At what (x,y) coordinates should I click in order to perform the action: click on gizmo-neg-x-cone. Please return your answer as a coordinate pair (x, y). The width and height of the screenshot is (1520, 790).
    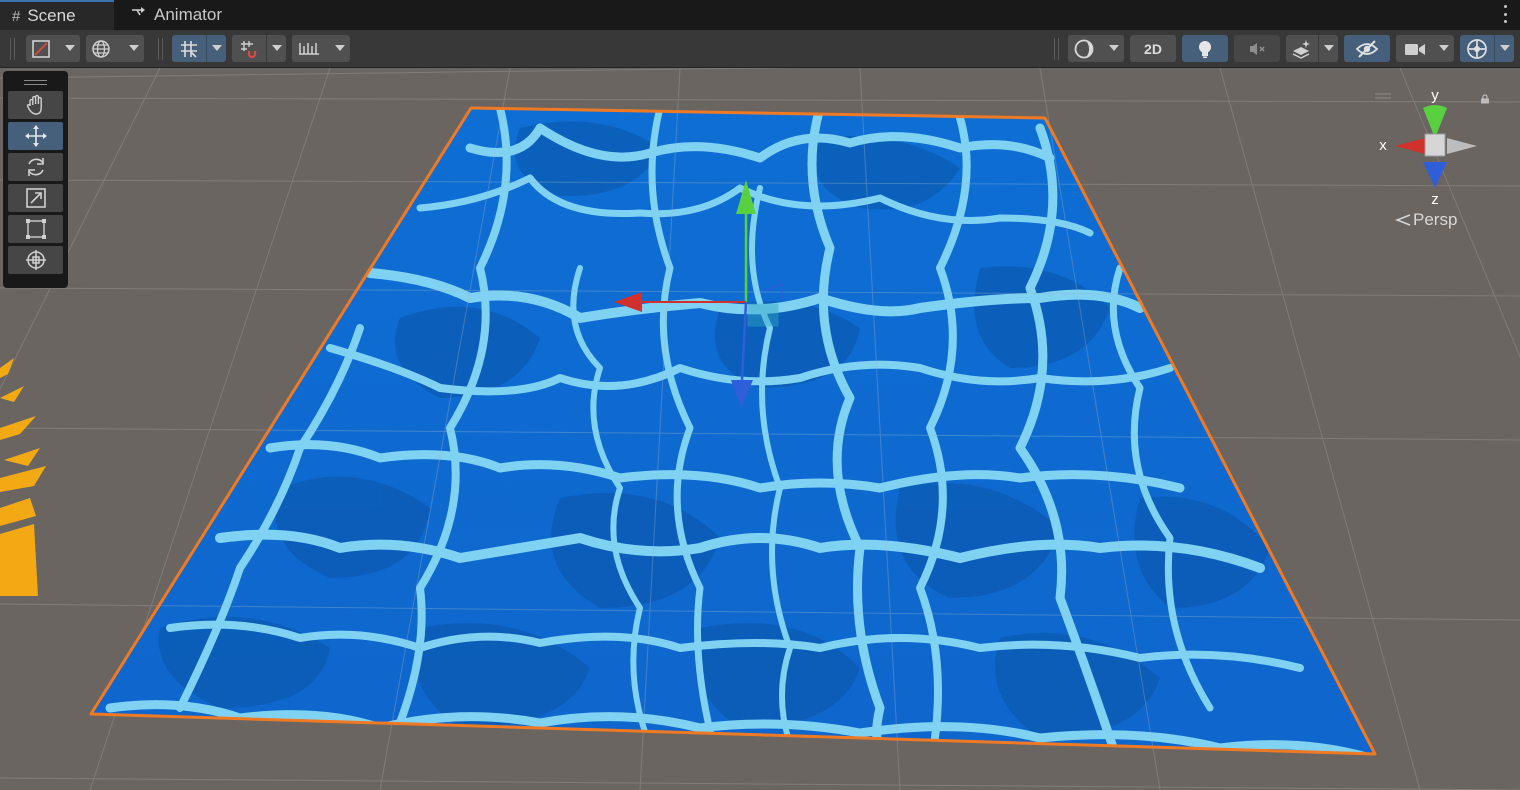
    Looking at the image, I should click on (1462, 146).